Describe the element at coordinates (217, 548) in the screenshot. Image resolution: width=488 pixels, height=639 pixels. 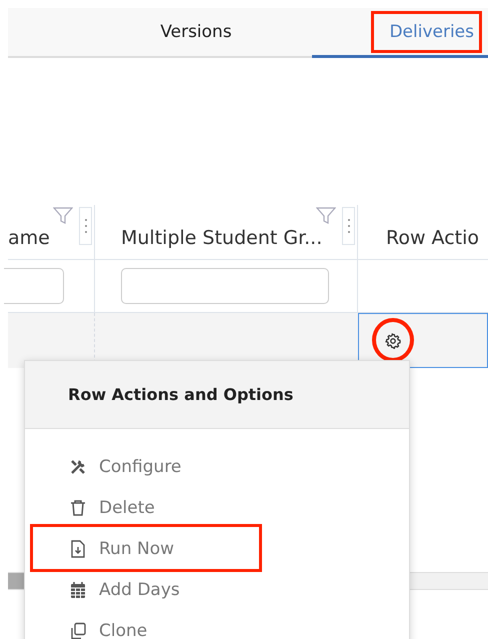
I see `menu-item: Run Now` at that location.